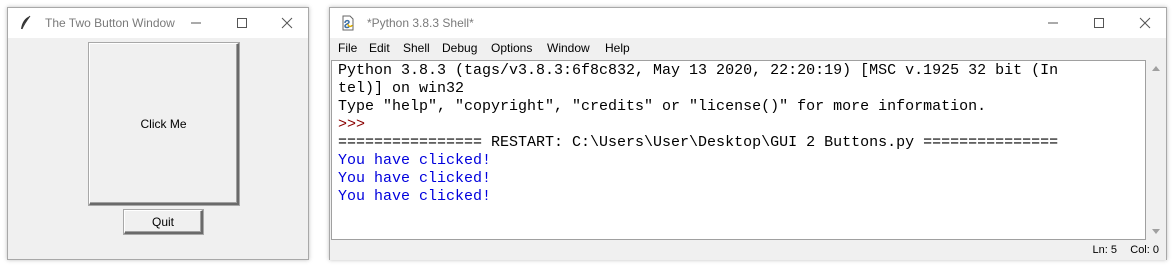 This screenshot has height=268, width=1174. Describe the element at coordinates (459, 48) in the screenshot. I see `menu-debug: Debug` at that location.